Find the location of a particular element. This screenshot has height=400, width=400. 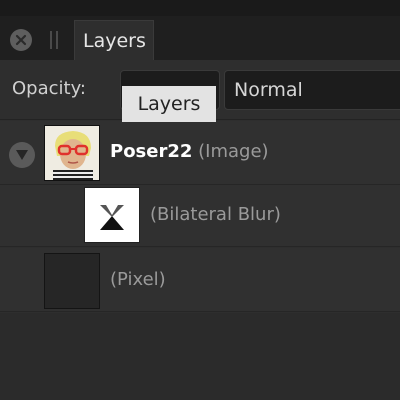

tab-layers-label: Layers is located at coordinates (114, 40).